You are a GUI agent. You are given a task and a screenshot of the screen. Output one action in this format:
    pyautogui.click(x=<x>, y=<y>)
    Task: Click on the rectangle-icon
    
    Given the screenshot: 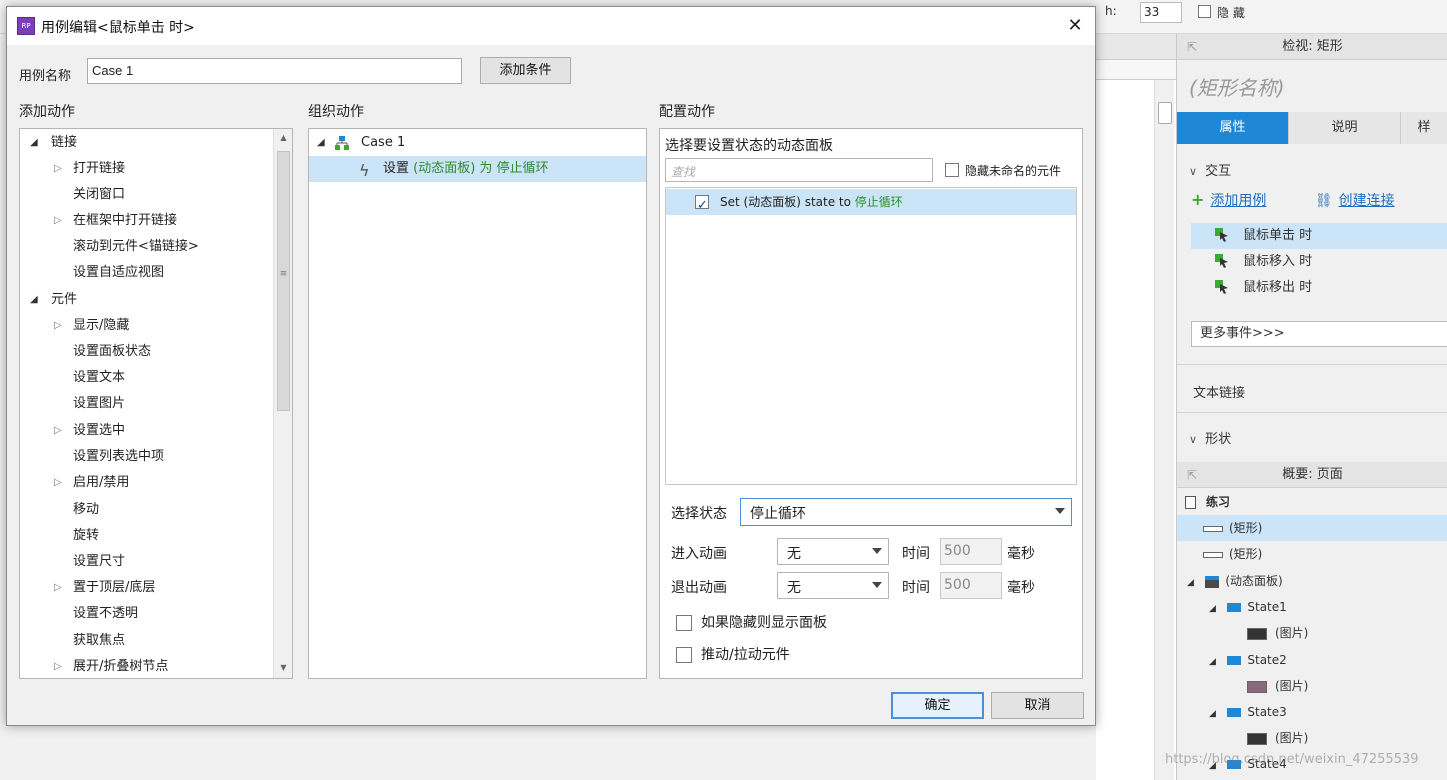 What is the action you would take?
    pyautogui.click(x=1213, y=554)
    